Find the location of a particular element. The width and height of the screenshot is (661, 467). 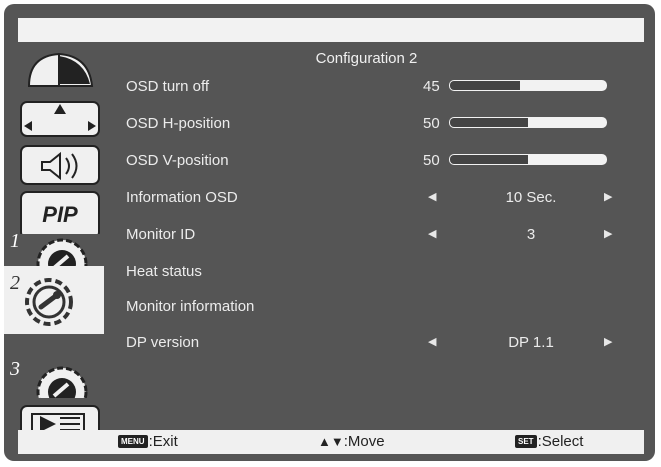

sidebar-item-audio is located at coordinates (54, 165).